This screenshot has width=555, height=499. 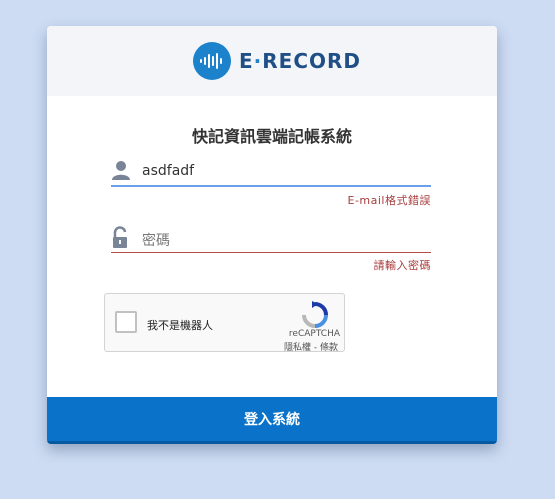 I want to click on email-field: asdfadf, so click(x=271, y=172).